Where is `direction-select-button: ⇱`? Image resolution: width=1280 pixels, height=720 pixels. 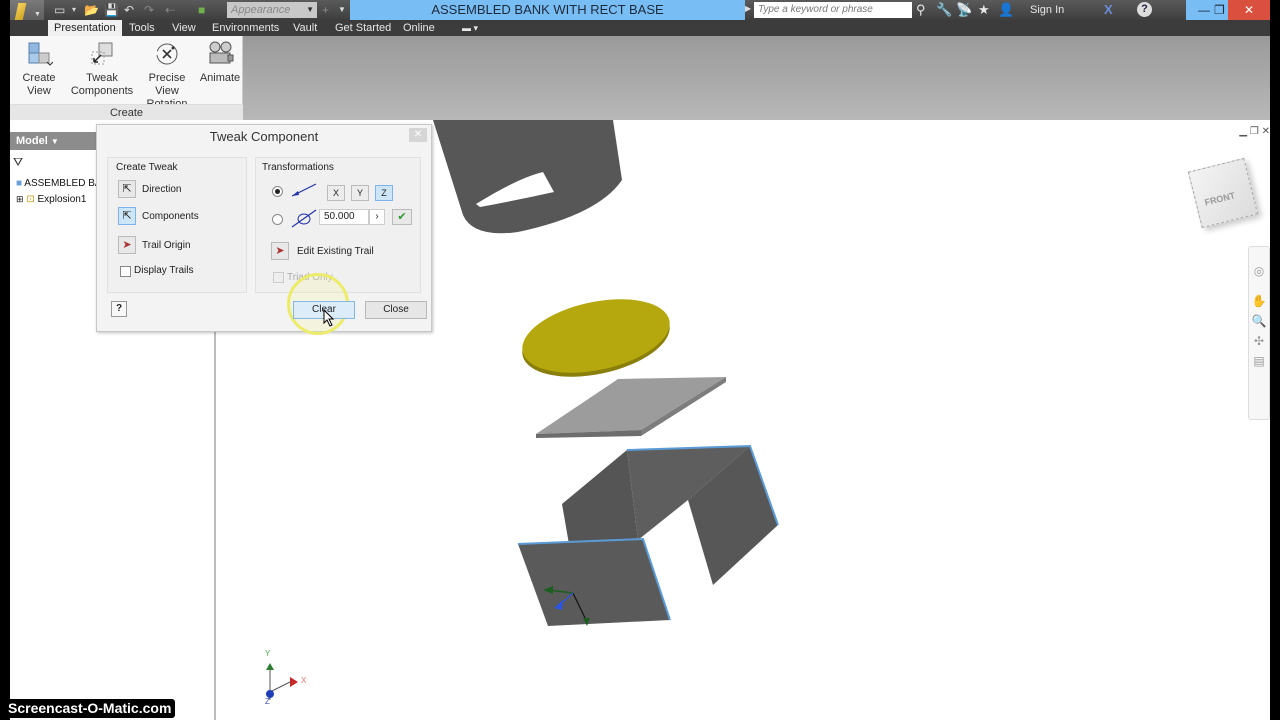
direction-select-button: ⇱ is located at coordinates (127, 189).